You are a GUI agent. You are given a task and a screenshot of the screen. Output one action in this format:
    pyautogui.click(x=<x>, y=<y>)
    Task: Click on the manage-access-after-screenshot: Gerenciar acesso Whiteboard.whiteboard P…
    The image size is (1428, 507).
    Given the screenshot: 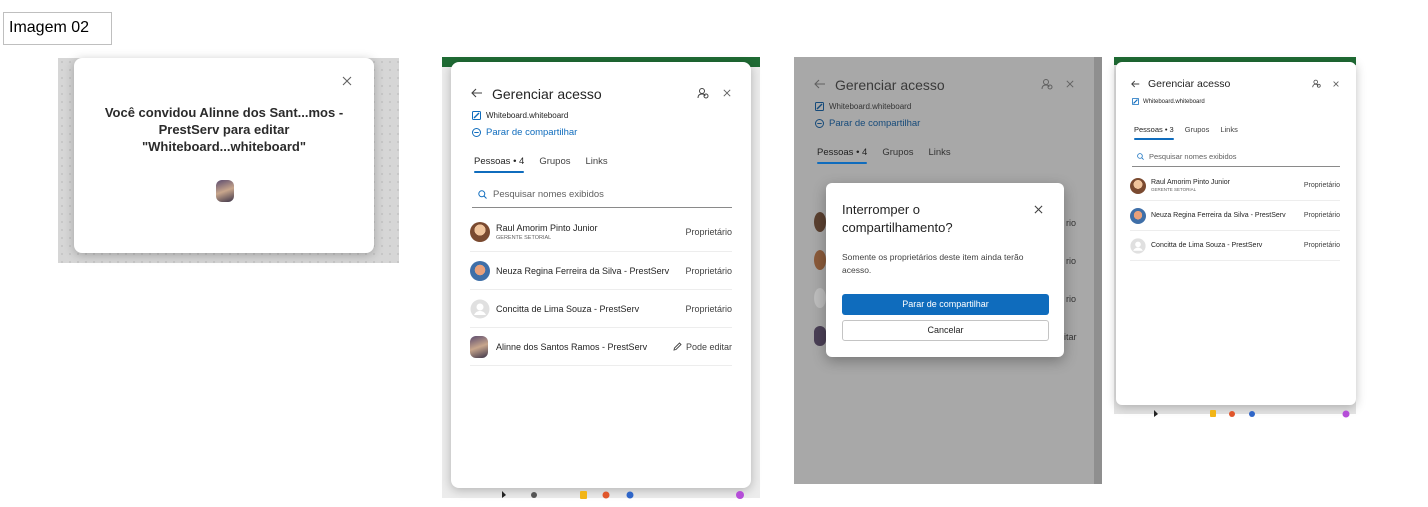 What is the action you would take?
    pyautogui.click(x=1235, y=237)
    